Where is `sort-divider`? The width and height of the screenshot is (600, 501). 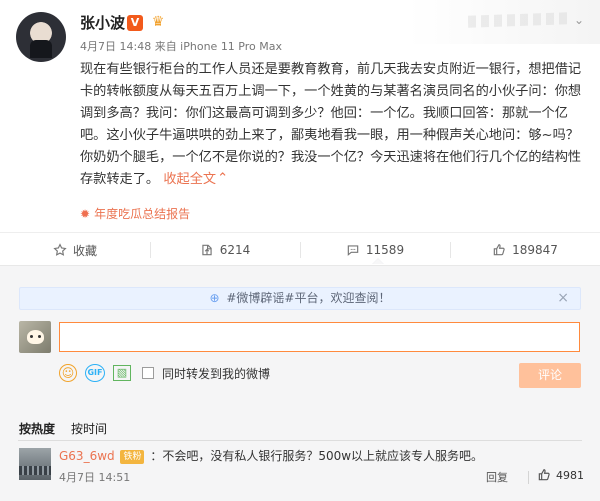 sort-divider is located at coordinates (300, 440).